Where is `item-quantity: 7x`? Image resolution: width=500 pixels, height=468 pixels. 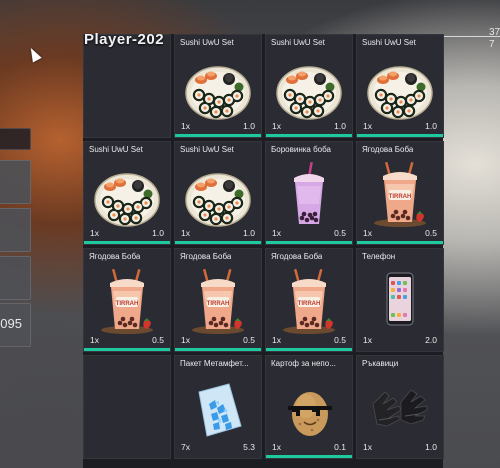 item-quantity: 7x is located at coordinates (185, 447).